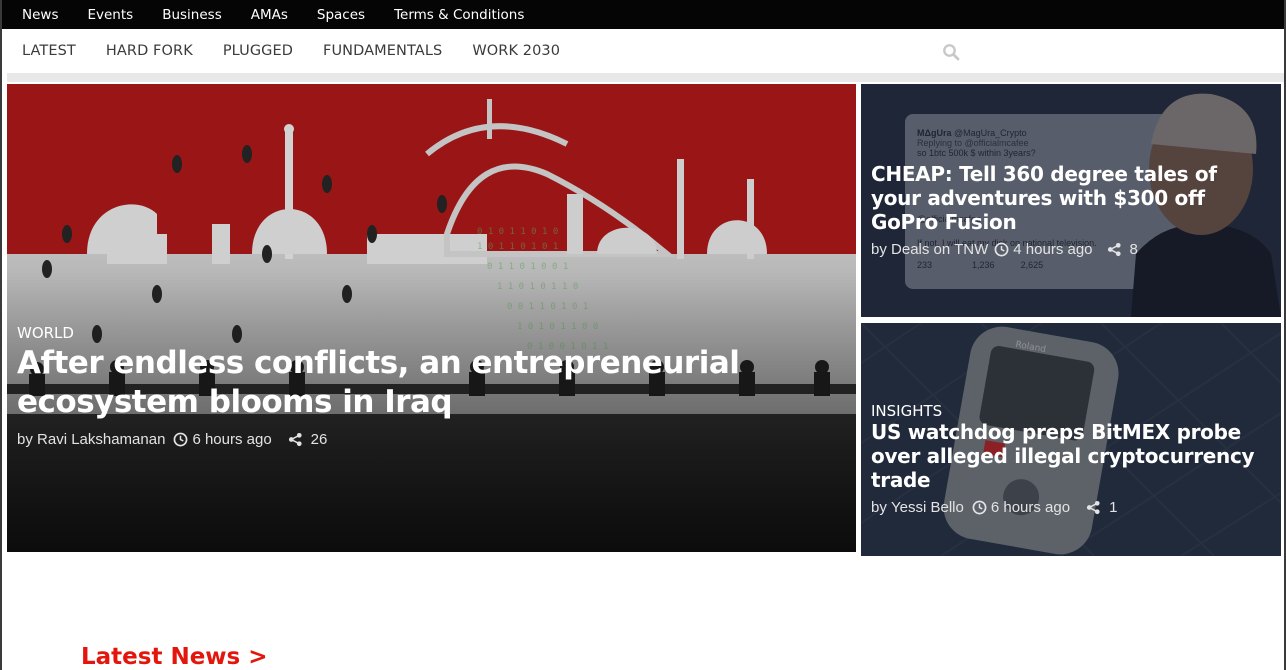 The height and width of the screenshot is (670, 1286). Describe the element at coordinates (1071, 411) in the screenshot. I see `side-story-2-category: INSIGHTS` at that location.